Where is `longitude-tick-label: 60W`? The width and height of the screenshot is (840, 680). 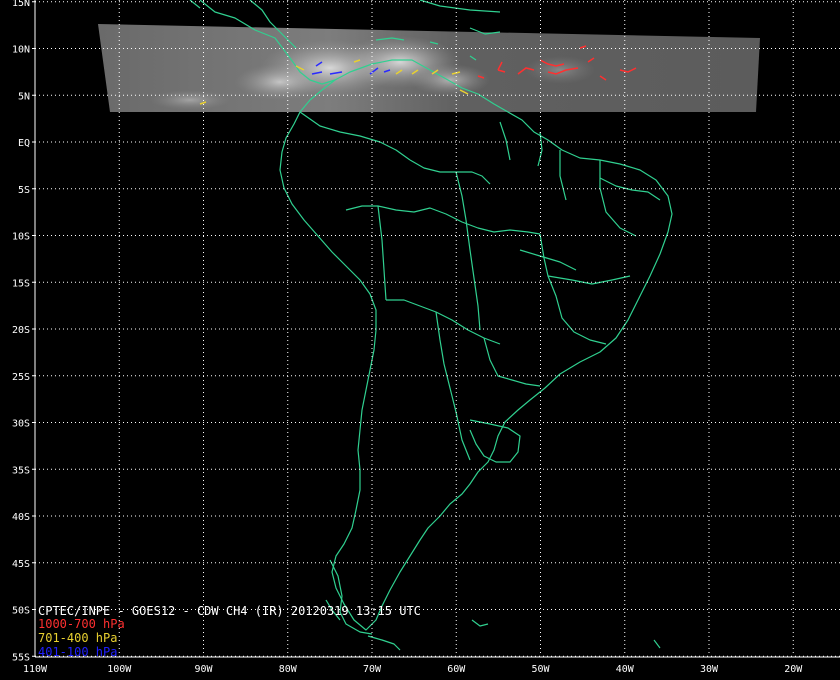 longitude-tick-label: 60W is located at coordinates (456, 669).